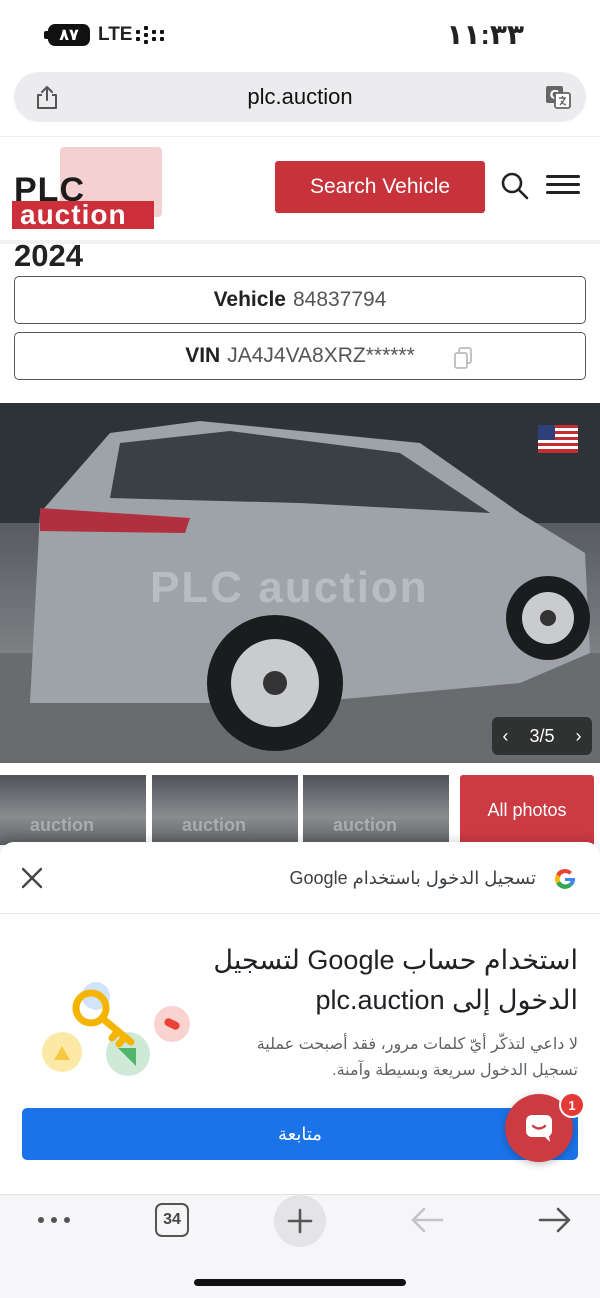 The height and width of the screenshot is (1298, 600). What do you see at coordinates (427, 1220) in the screenshot?
I see `back-arrow-icon` at bounding box center [427, 1220].